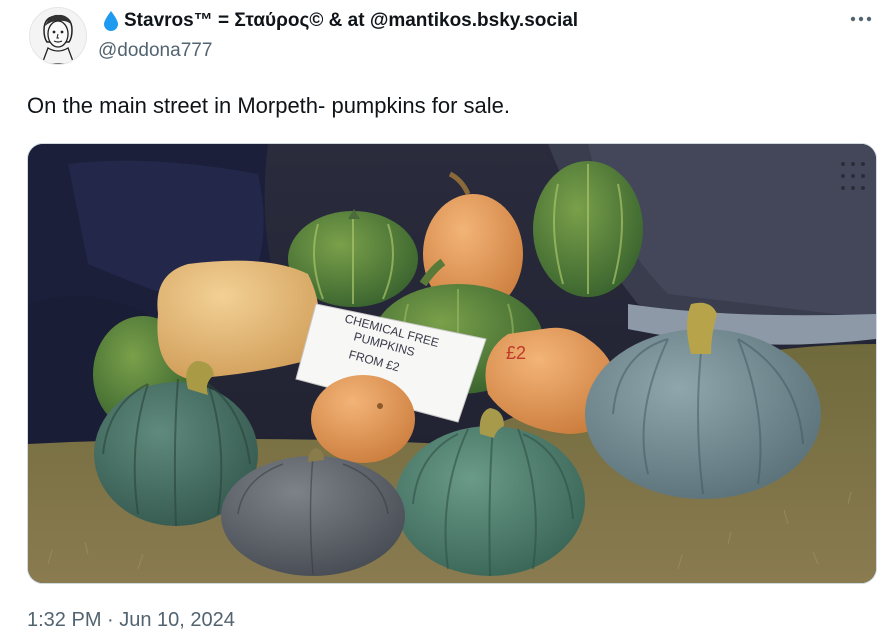  I want to click on tweet-timestamp: 1:32 PM · Jun 10, 2024, so click(131, 620).